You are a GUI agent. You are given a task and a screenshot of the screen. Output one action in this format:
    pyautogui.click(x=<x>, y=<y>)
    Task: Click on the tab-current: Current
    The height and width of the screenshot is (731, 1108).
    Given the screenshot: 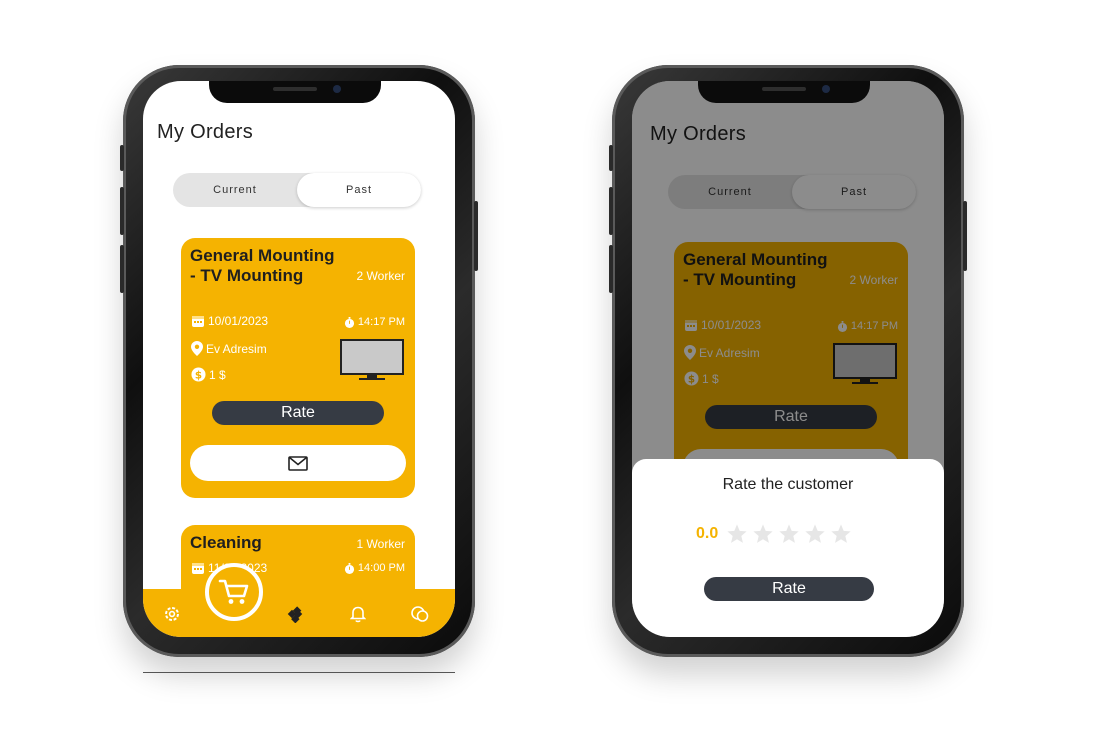 What is the action you would take?
    pyautogui.click(x=235, y=190)
    